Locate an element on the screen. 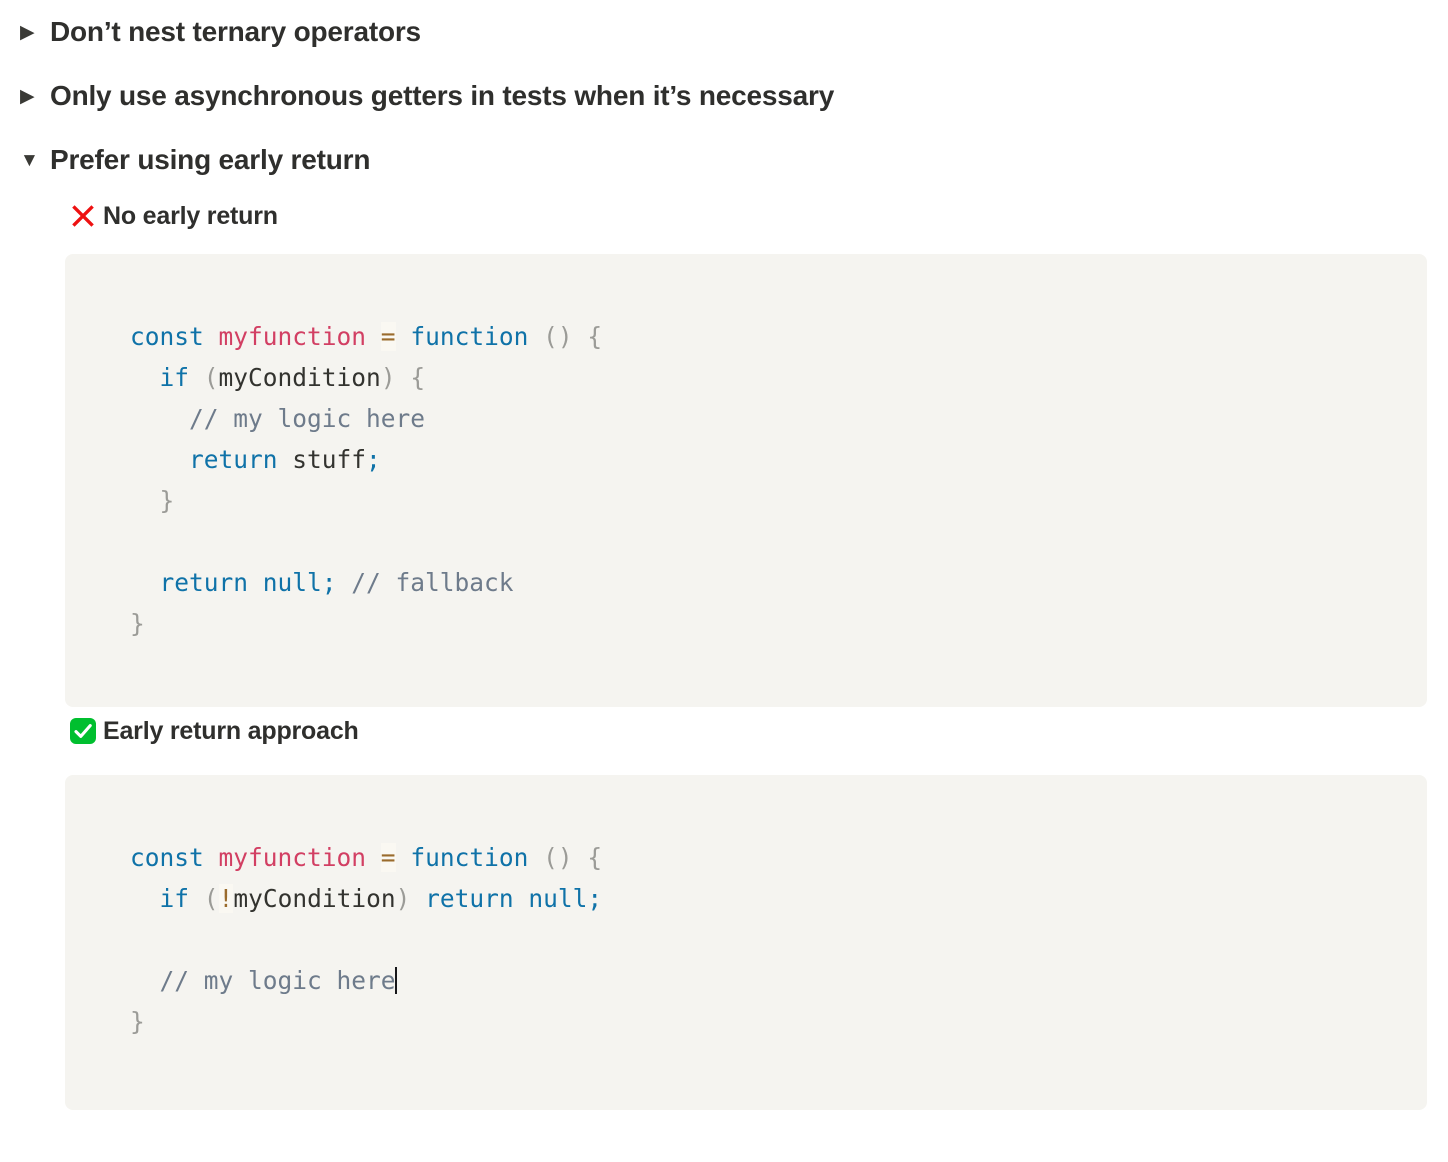 This screenshot has height=1162, width=1448. triangle-down-icon: ▼ is located at coordinates (35, 160).